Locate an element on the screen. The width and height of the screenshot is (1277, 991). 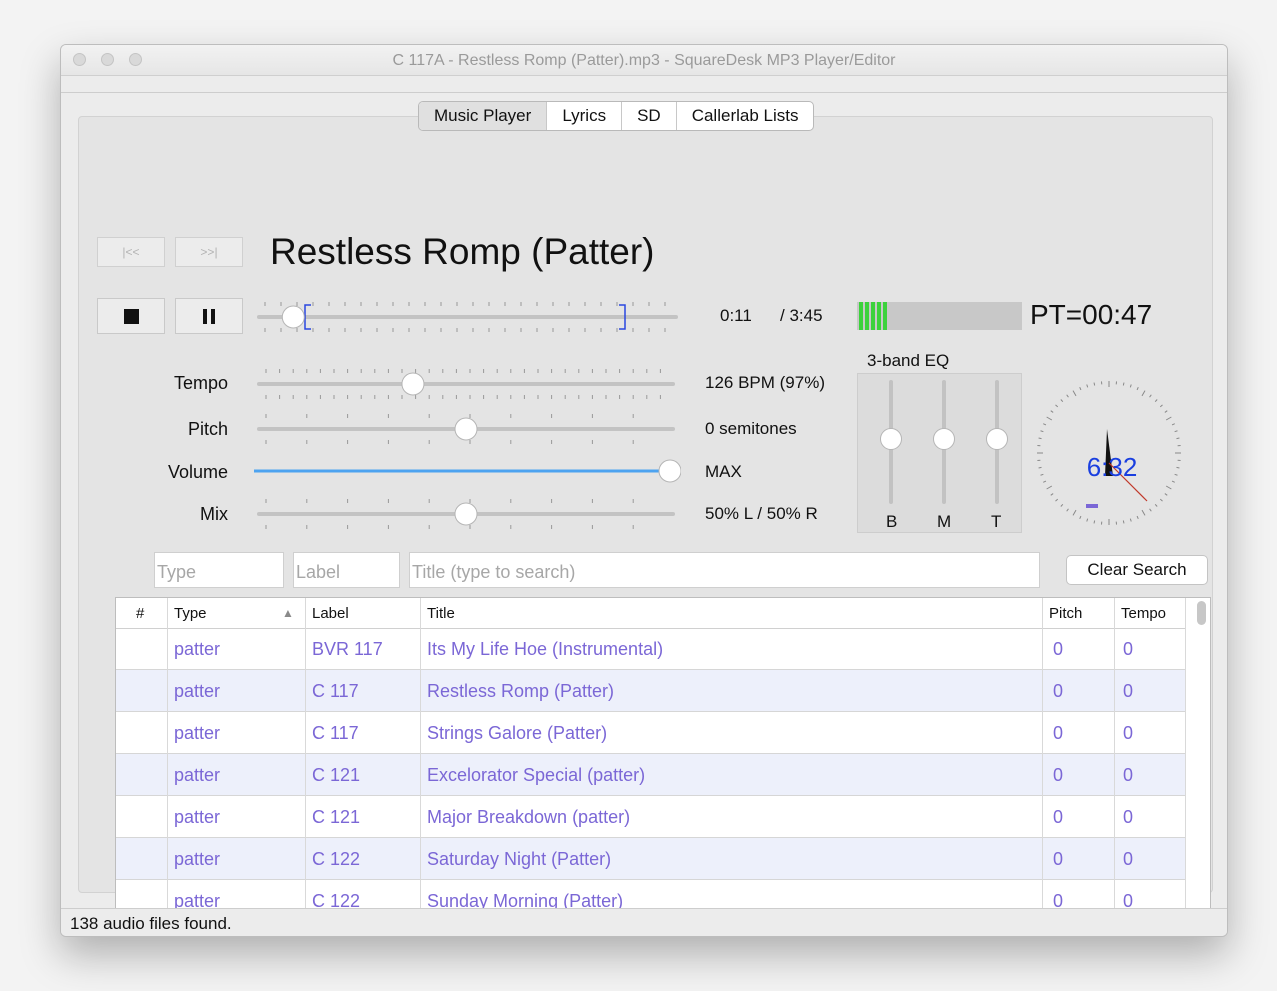
next-song-button: >>| is located at coordinates (209, 252).